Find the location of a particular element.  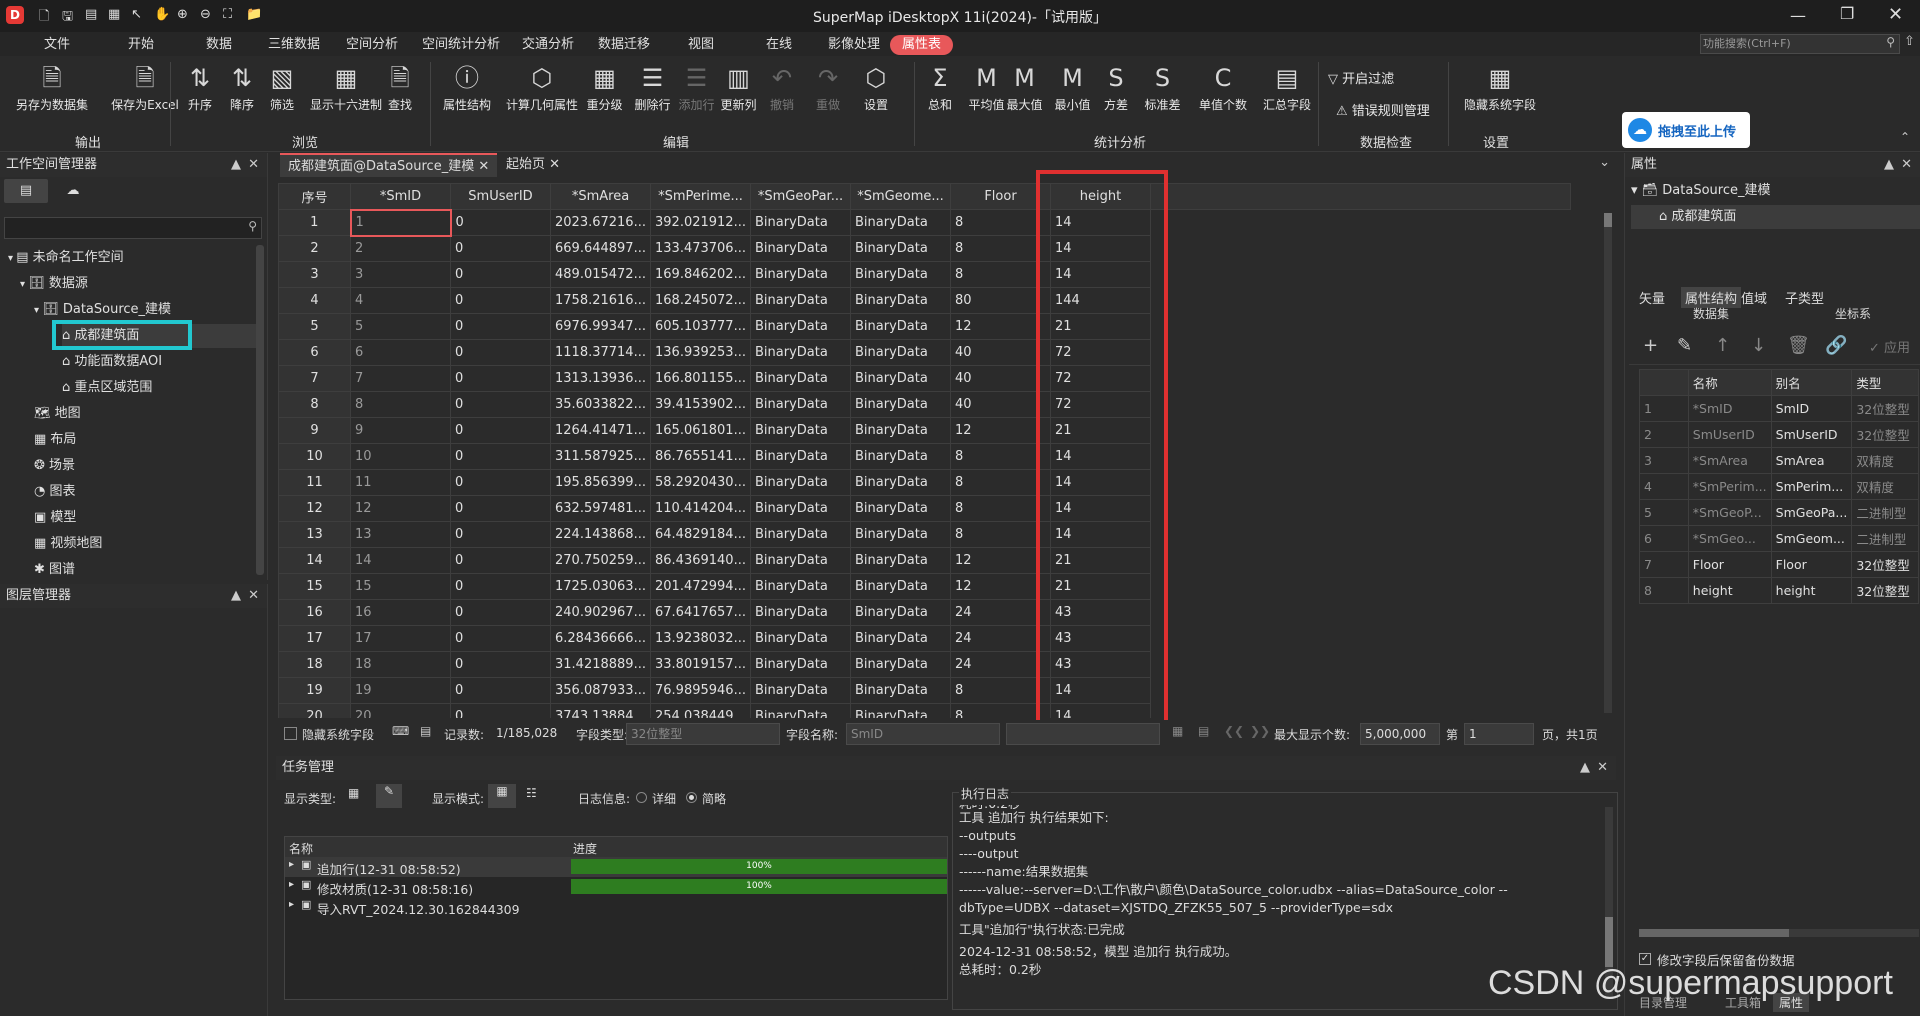

prop-column-header: 类型 is located at coordinates (1885, 382).